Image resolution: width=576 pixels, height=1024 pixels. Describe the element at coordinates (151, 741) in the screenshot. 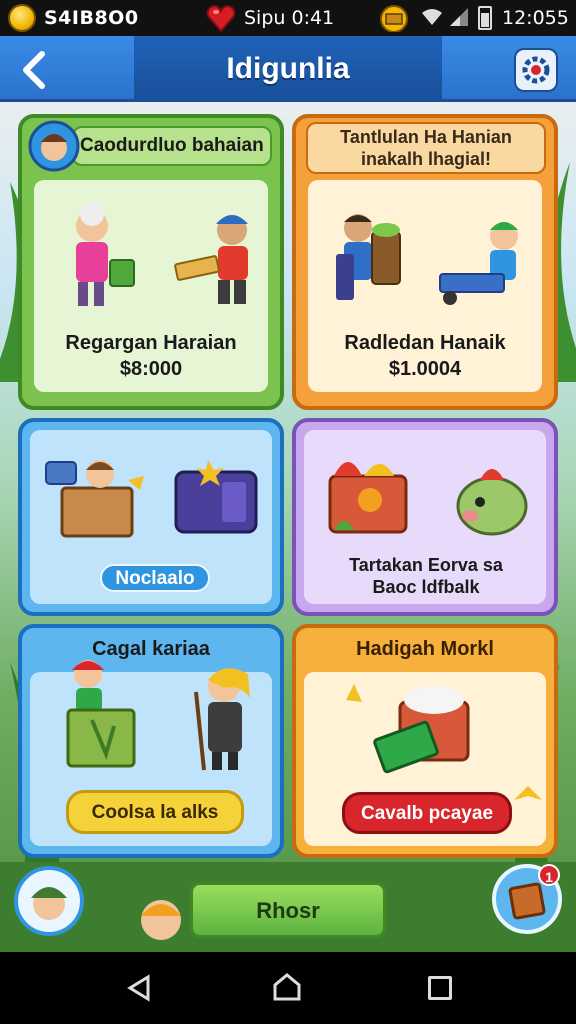

I see `card-quest: Cagal kariaa Coolsa la alks` at that location.